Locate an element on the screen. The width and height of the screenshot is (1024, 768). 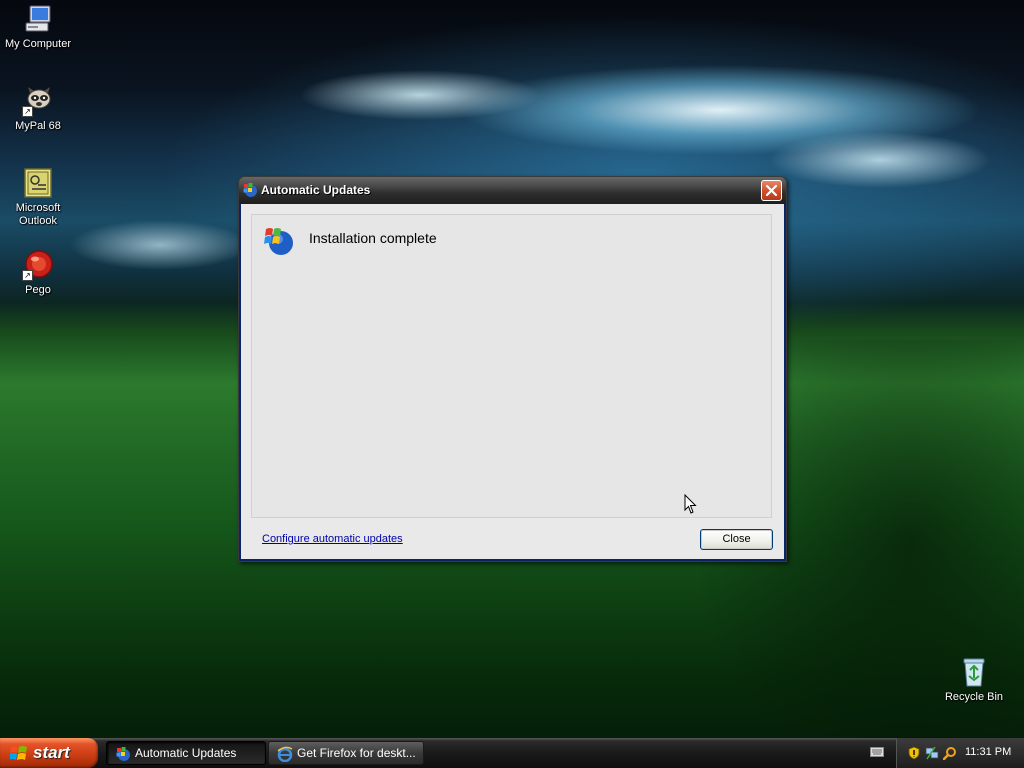
desktop-icon-label: My Computer is located at coordinates (38, 44).